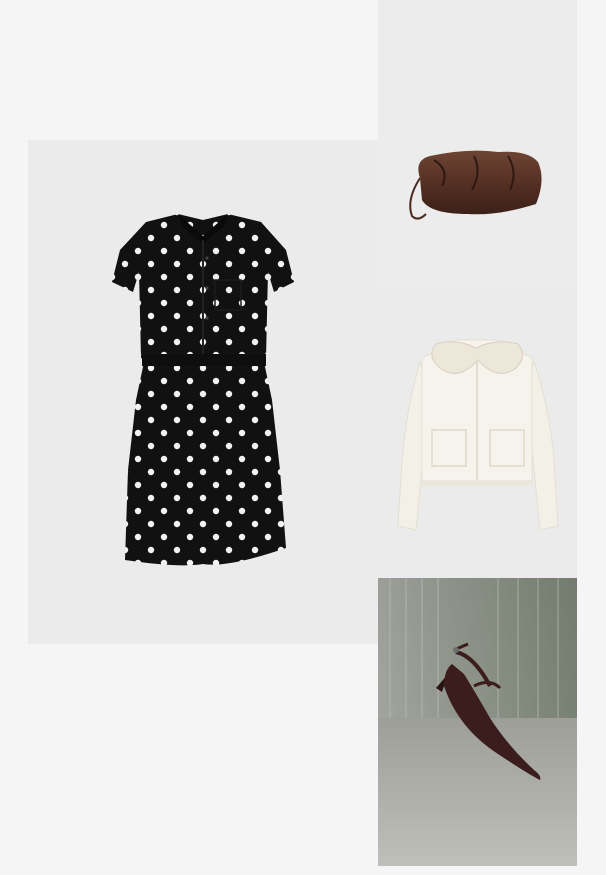  I want to click on jacket-product-tile, so click(477, 434).